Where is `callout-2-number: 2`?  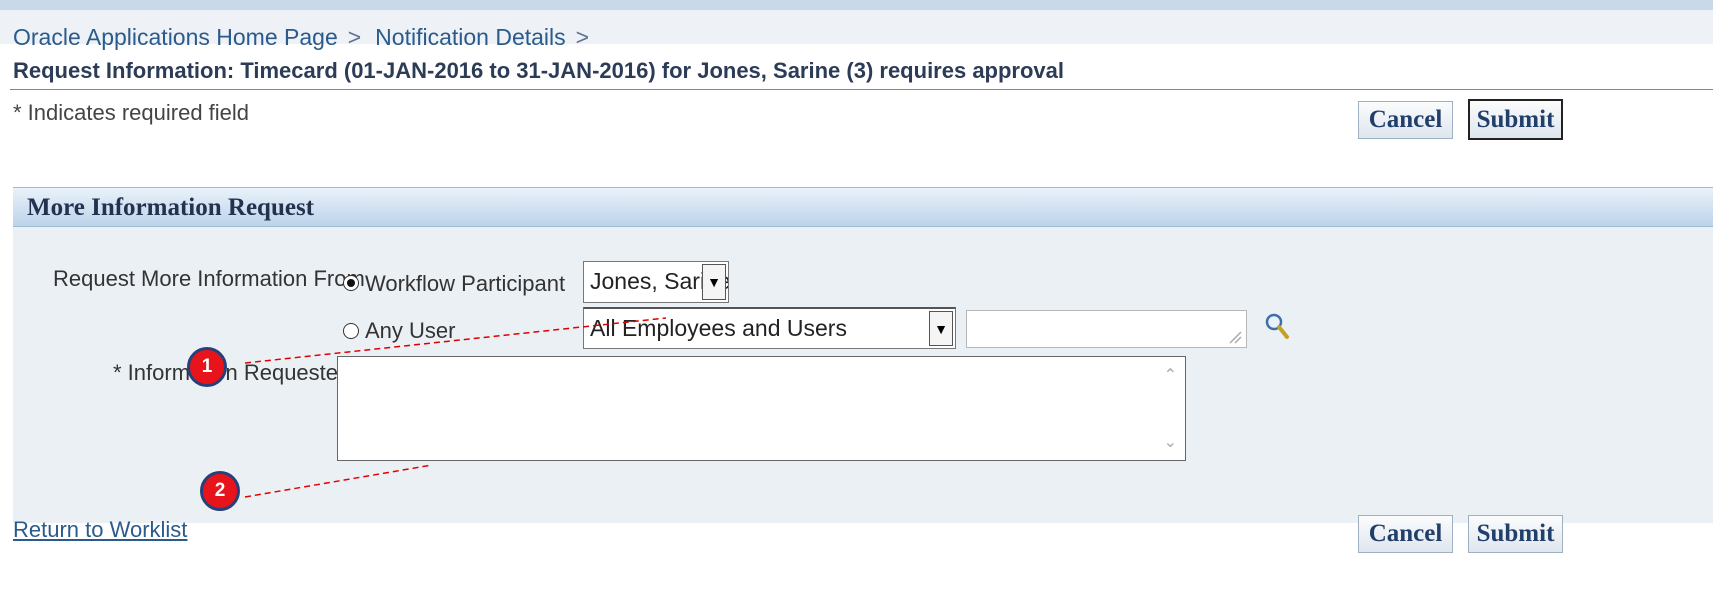 callout-2-number: 2 is located at coordinates (220, 490).